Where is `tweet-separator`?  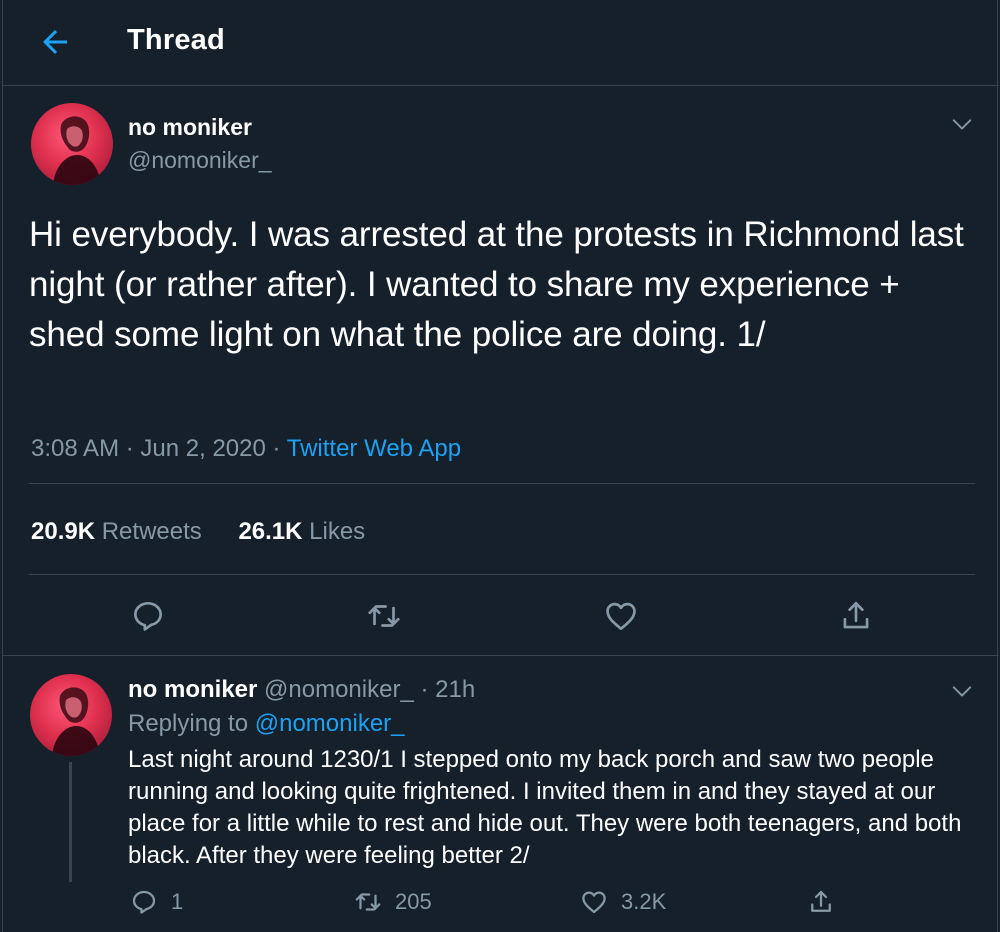
tweet-separator is located at coordinates (501, 655).